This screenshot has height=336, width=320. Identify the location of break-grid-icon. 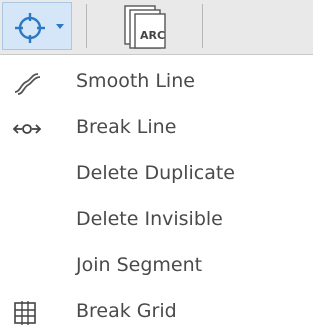
(25, 313).